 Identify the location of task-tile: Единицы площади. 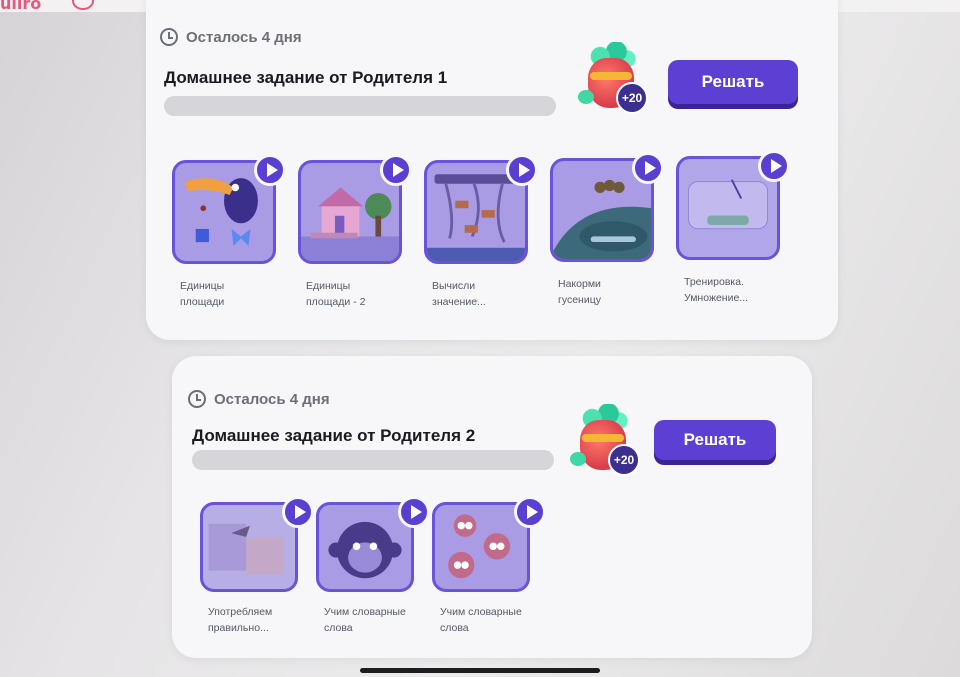
(229, 232).